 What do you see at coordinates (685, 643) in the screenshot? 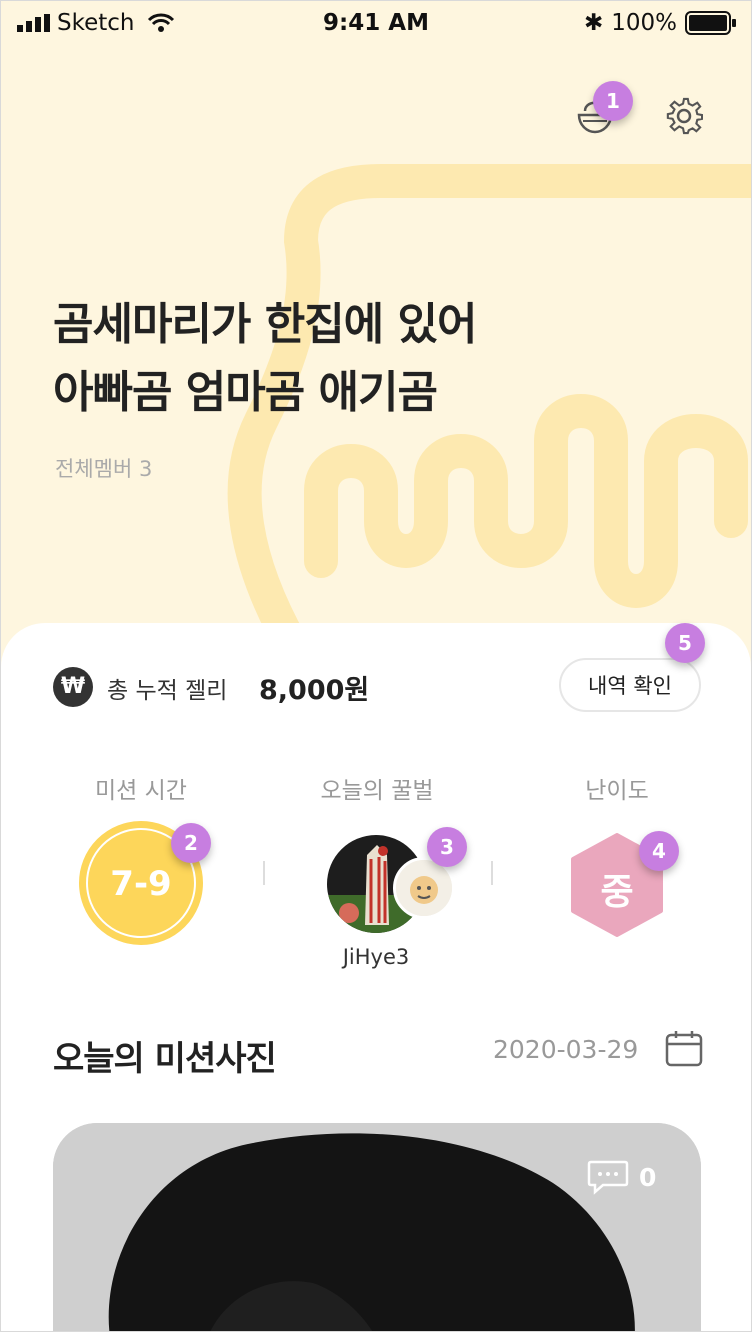
I see `annotation-badge-5: 5` at bounding box center [685, 643].